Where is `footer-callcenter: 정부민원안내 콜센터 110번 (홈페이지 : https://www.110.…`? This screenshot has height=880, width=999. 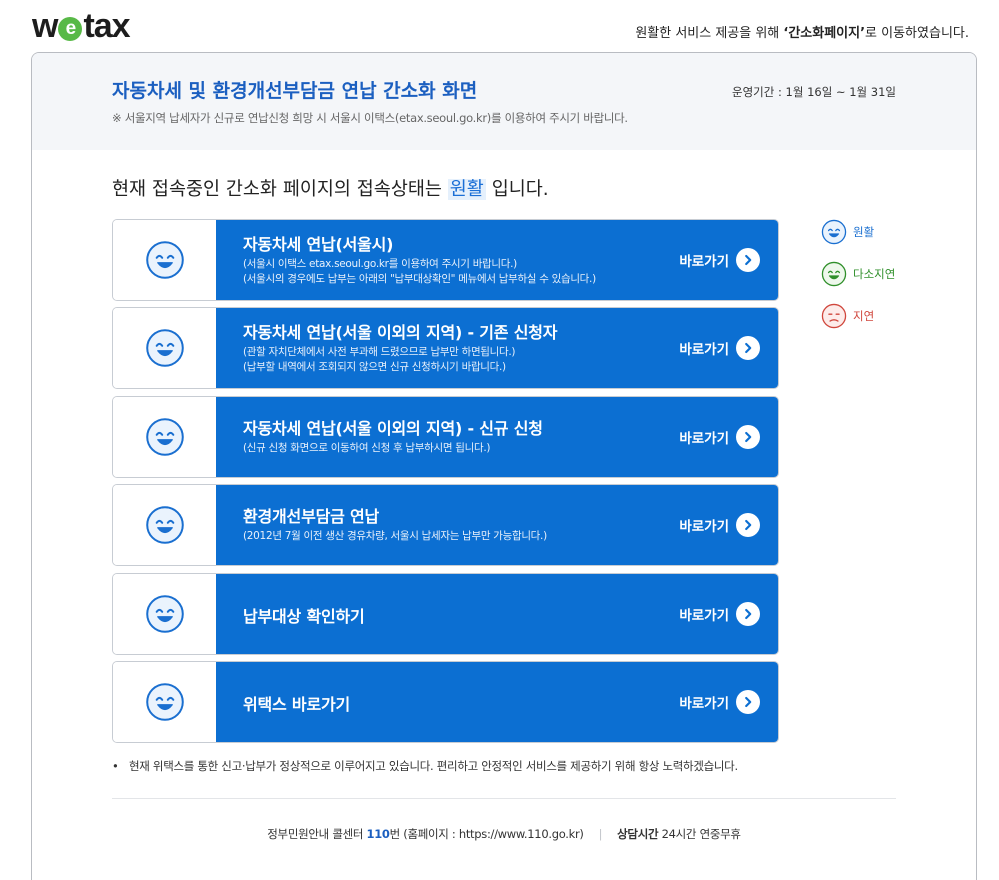
footer-callcenter: 정부민원안내 콜센터 110번 (홈페이지 : https://www.110.… is located at coordinates (504, 834).